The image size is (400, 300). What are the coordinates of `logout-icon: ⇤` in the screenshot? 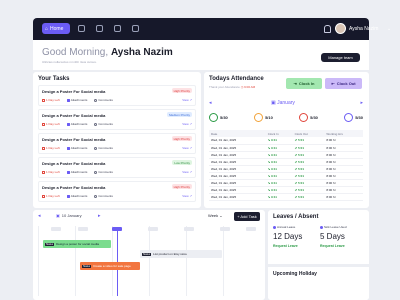 It's located at (333, 83).